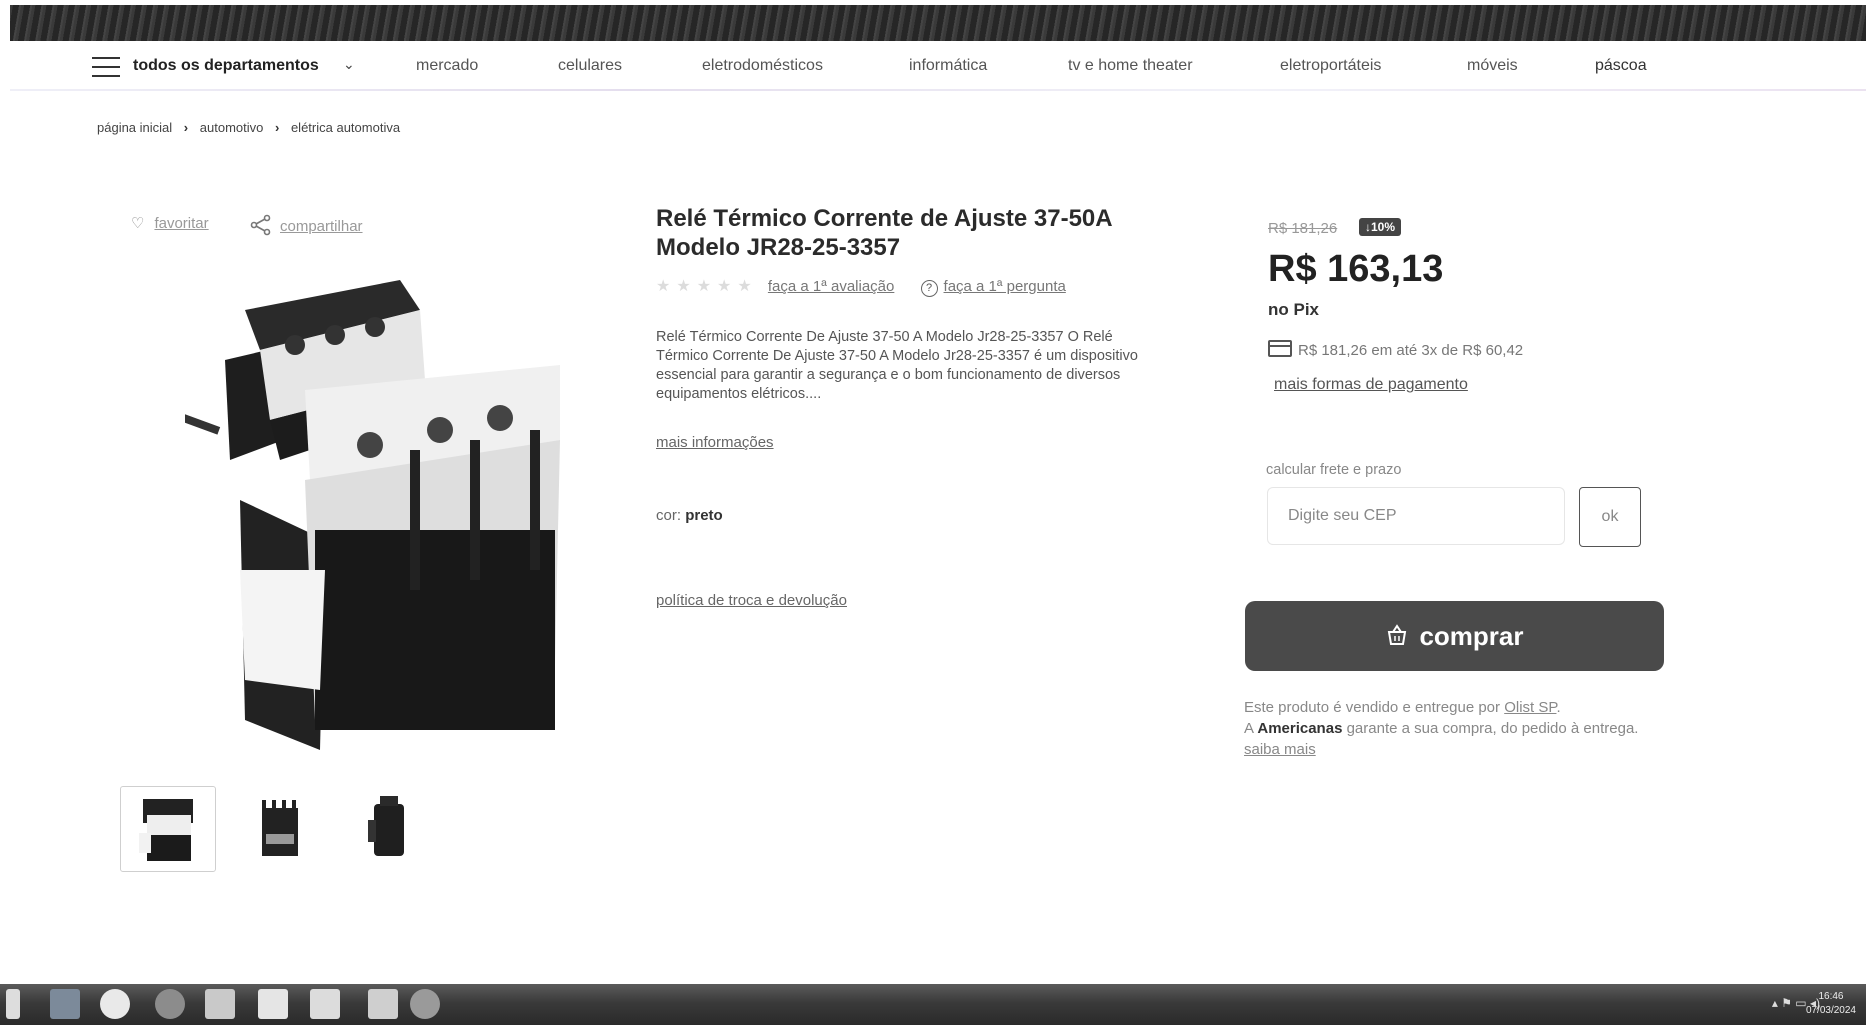 This screenshot has height=1025, width=1866. Describe the element at coordinates (1830, 1010) in the screenshot. I see `clock-date: 07/03/2024` at that location.